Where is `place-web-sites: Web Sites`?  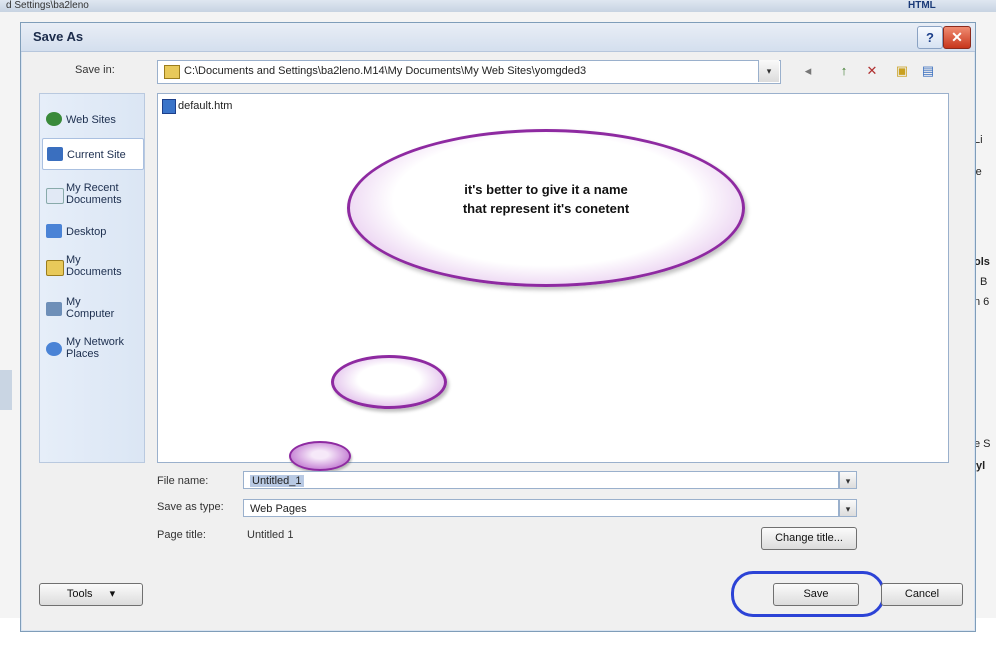 place-web-sites: Web Sites is located at coordinates (92, 120).